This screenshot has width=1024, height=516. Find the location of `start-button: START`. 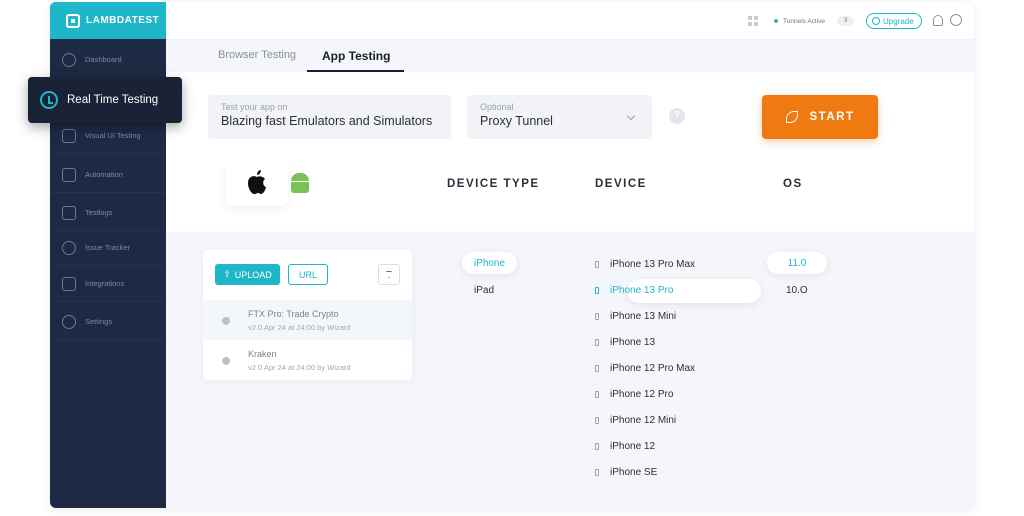

start-button: START is located at coordinates (820, 117).